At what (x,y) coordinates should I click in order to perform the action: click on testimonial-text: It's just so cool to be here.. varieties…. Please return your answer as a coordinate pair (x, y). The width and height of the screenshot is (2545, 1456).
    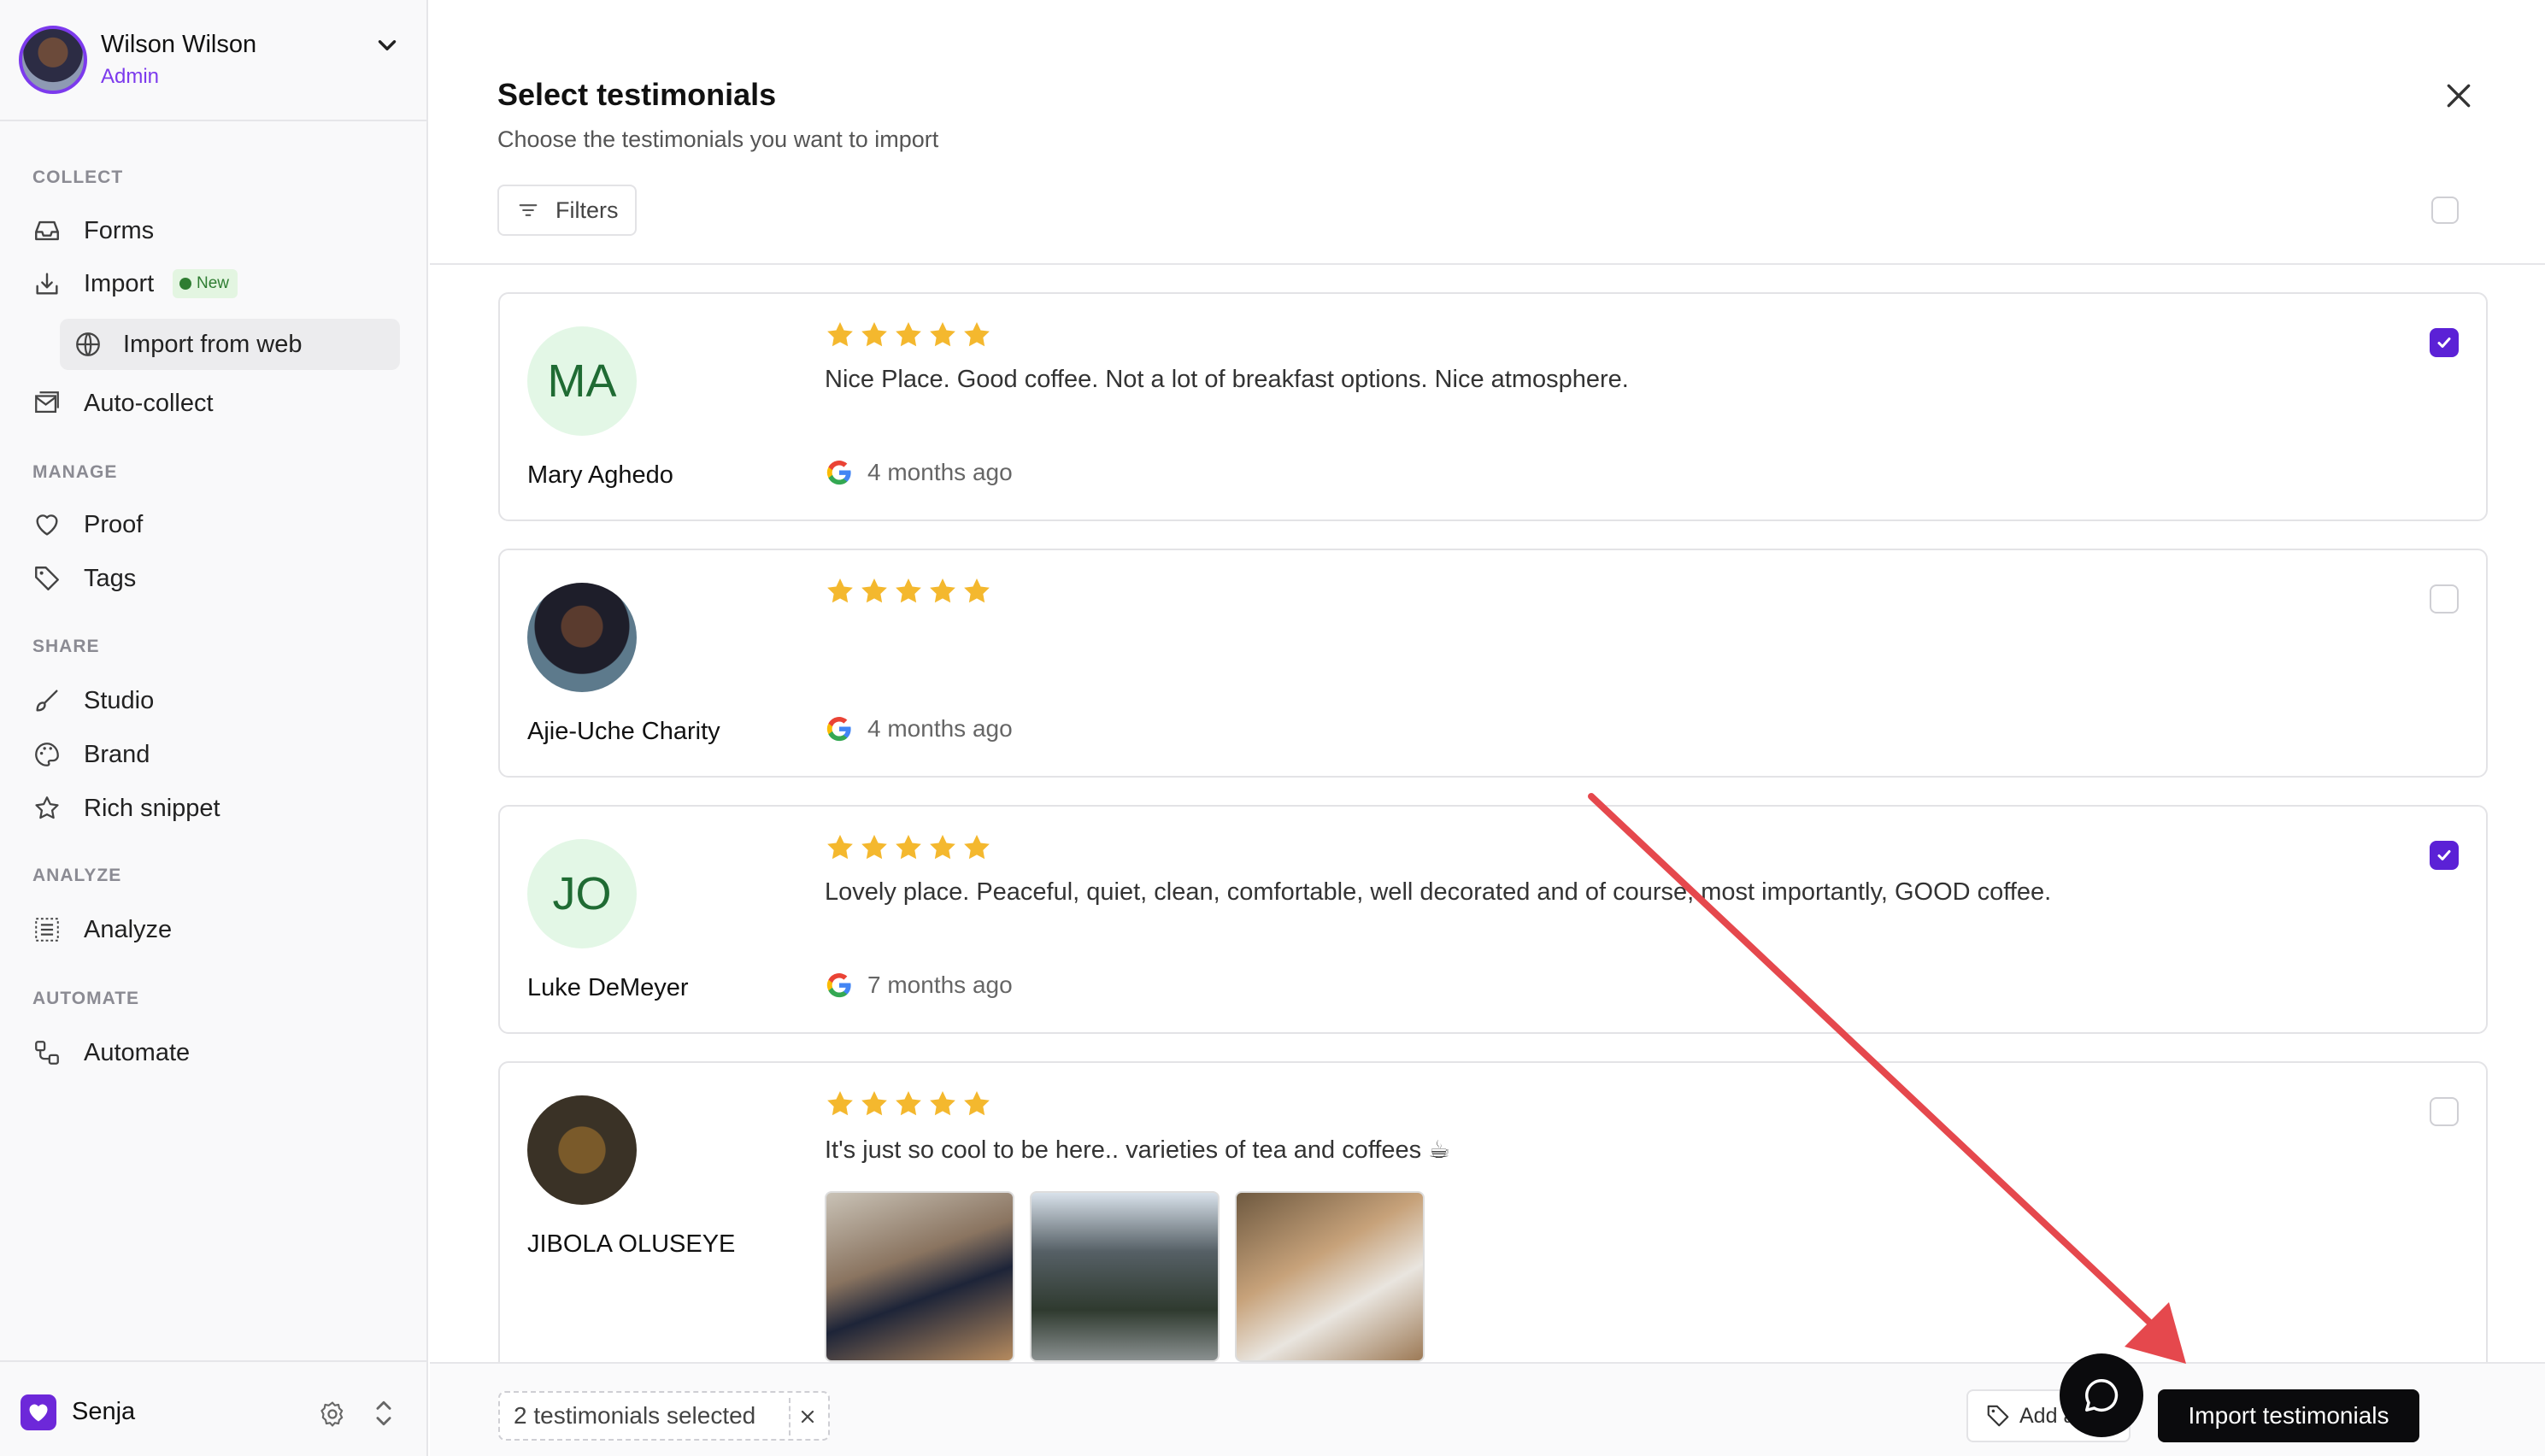
    Looking at the image, I should click on (1138, 1150).